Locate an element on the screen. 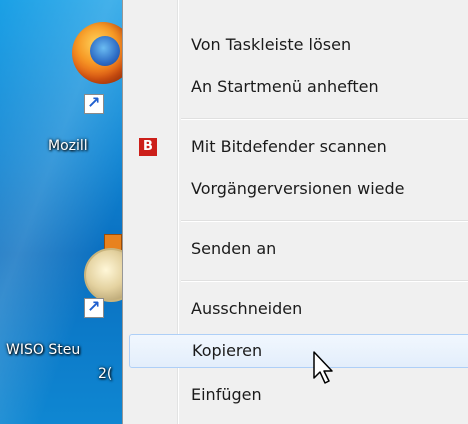 The width and height of the screenshot is (468, 424). menu-item-cut: Ausschneiden is located at coordinates (296, 309).